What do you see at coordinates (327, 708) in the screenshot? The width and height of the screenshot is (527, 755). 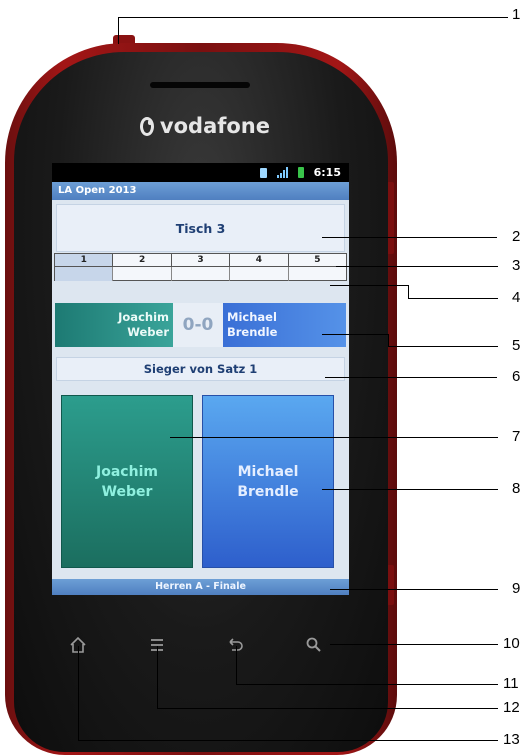 I see `callout-line-12b` at bounding box center [327, 708].